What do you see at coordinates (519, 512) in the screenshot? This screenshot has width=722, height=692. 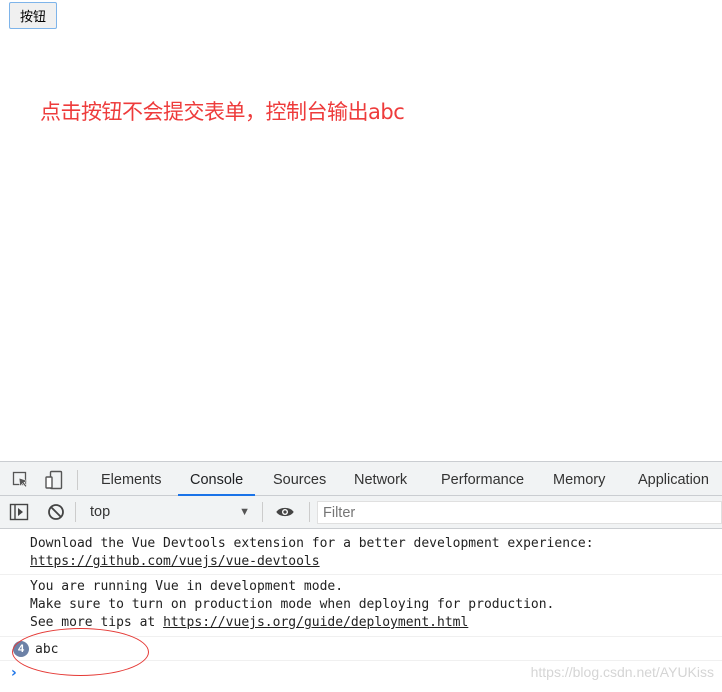 I see `filter-input` at bounding box center [519, 512].